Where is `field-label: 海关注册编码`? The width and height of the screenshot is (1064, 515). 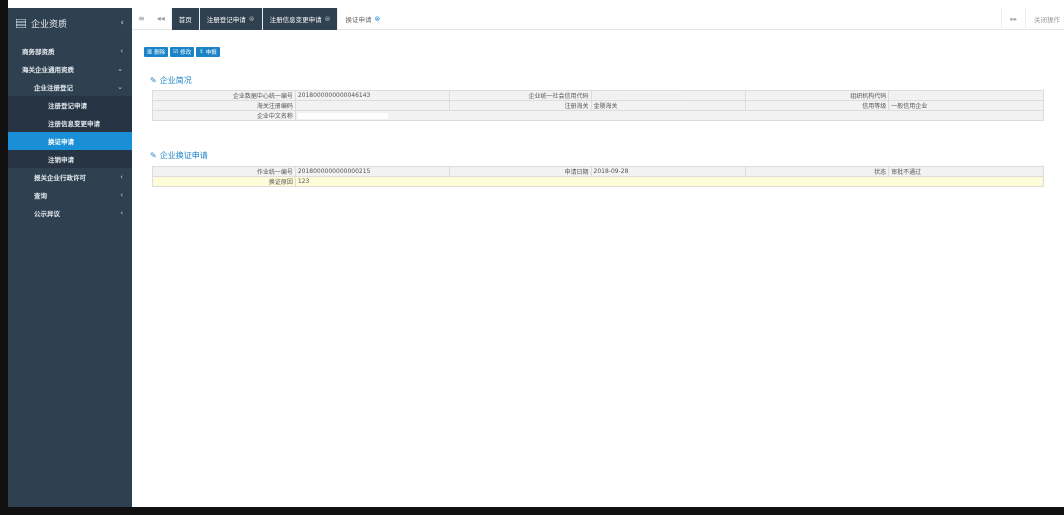 field-label: 海关注册编码 is located at coordinates (224, 105).